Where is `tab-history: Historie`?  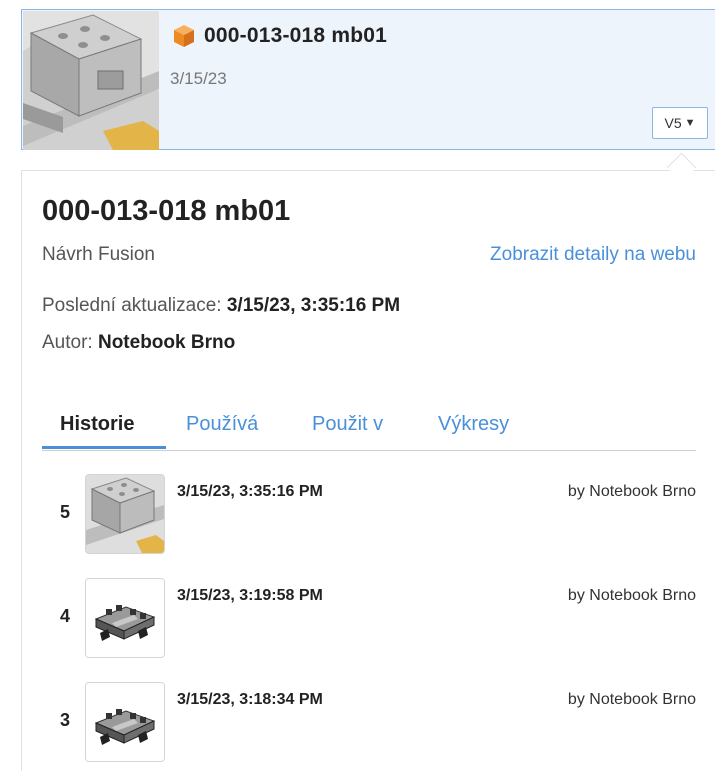
tab-history: Historie is located at coordinates (97, 424).